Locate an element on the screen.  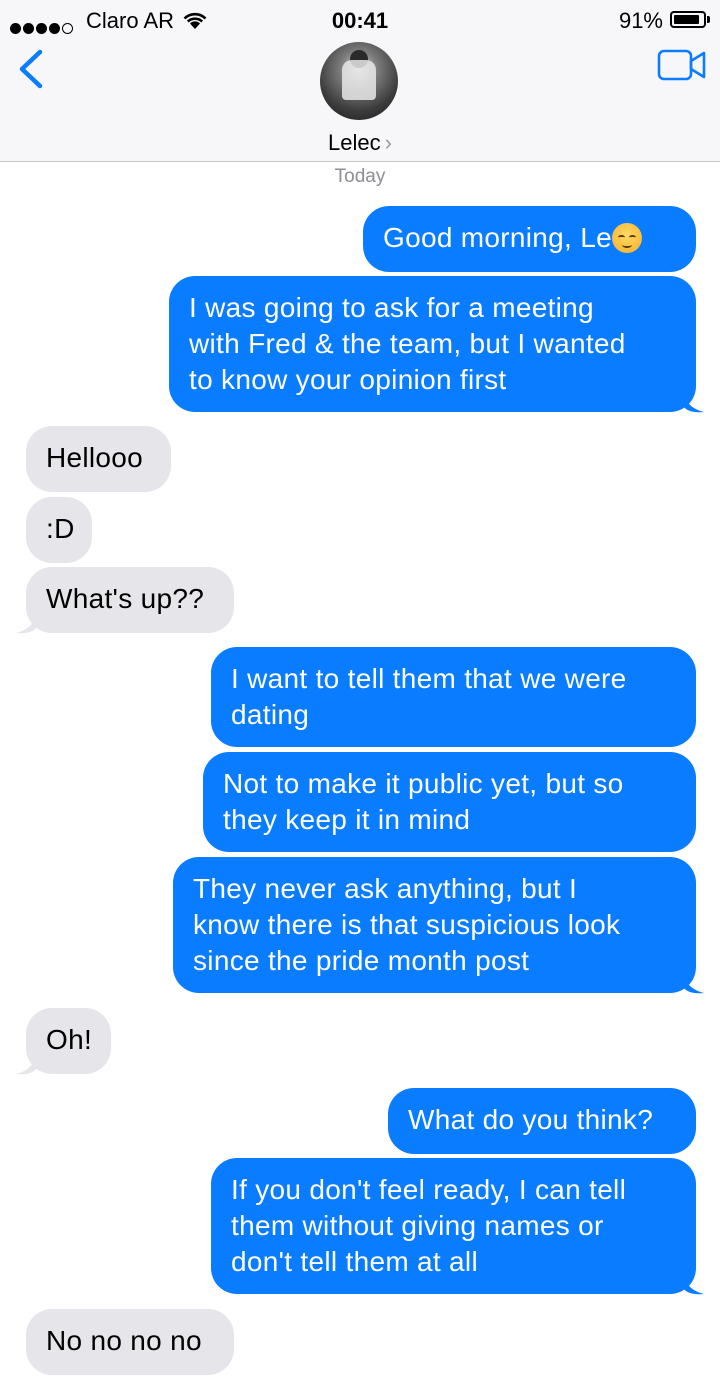
status-time: 00:41 is located at coordinates (360, 20).